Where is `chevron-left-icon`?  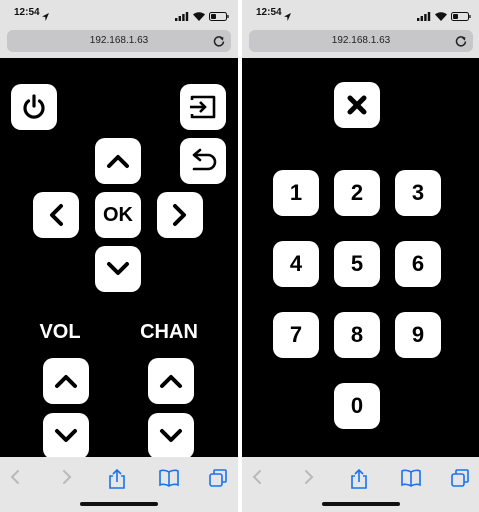 chevron-left-icon is located at coordinates (56, 215).